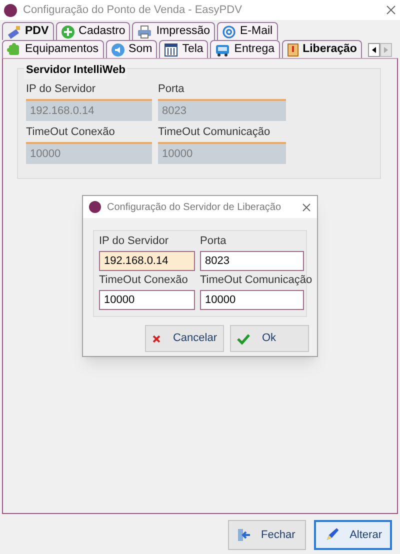 The height and width of the screenshot is (554, 400). Describe the element at coordinates (156, 338) in the screenshot. I see `cross-icon` at that location.